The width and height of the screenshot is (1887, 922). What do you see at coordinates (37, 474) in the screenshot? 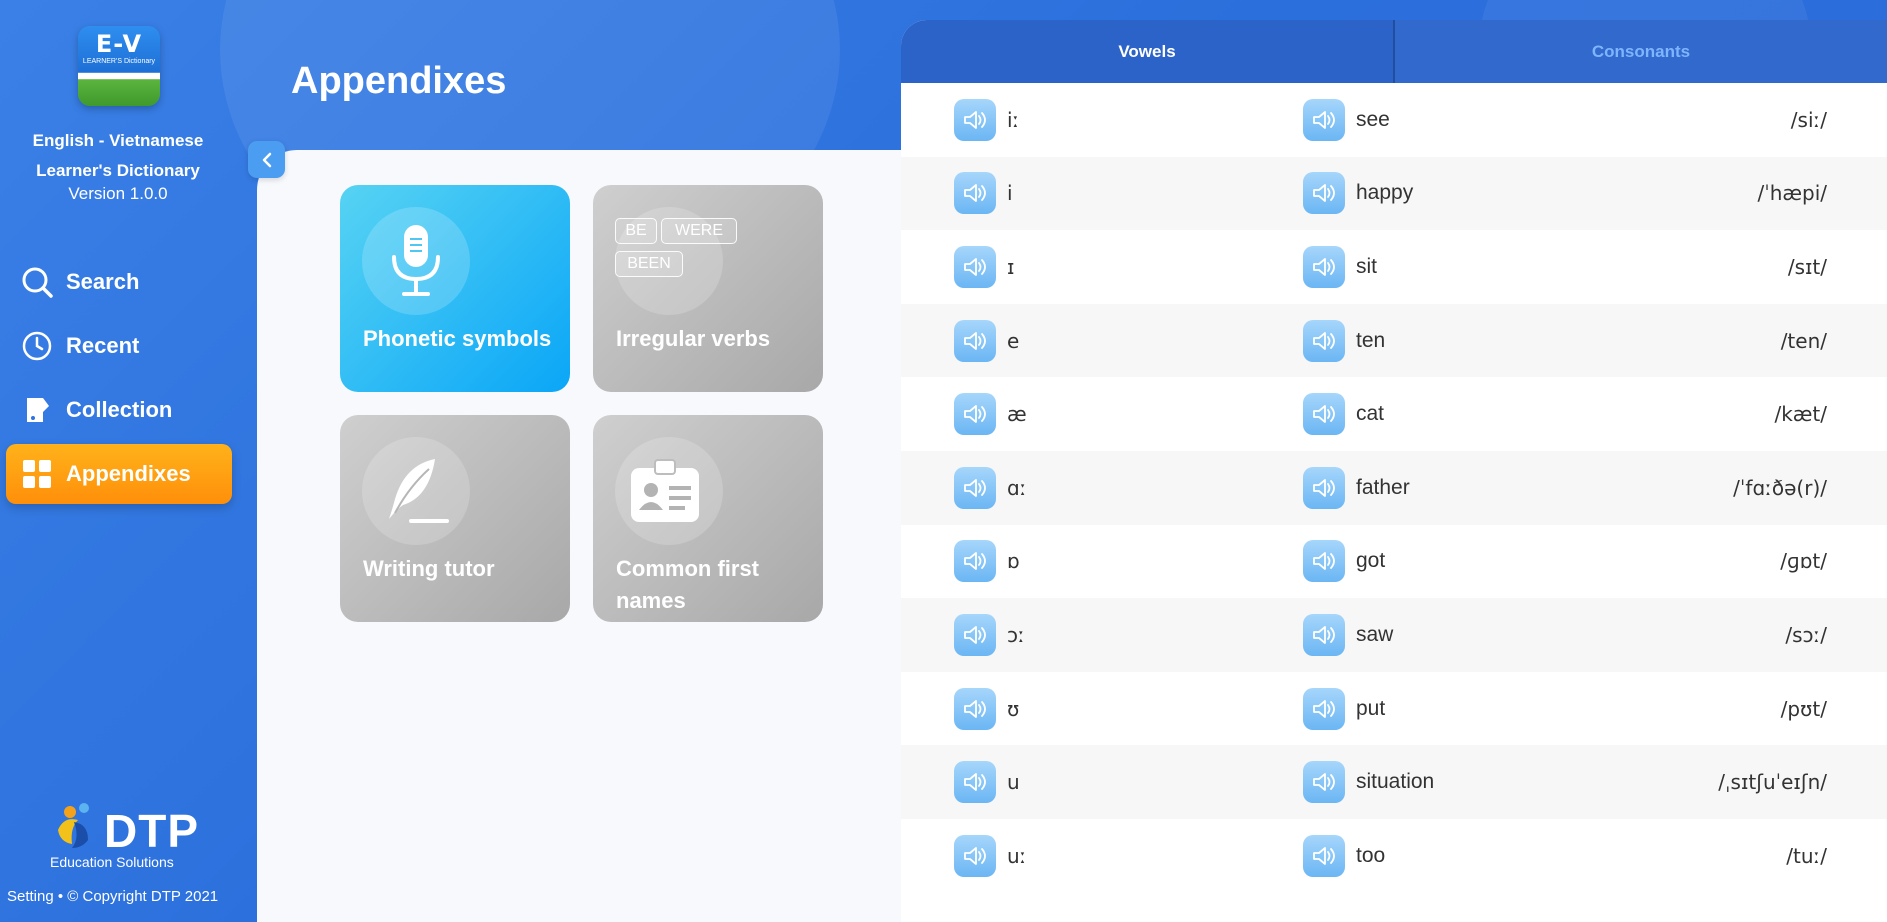
I see `grid-icon` at bounding box center [37, 474].